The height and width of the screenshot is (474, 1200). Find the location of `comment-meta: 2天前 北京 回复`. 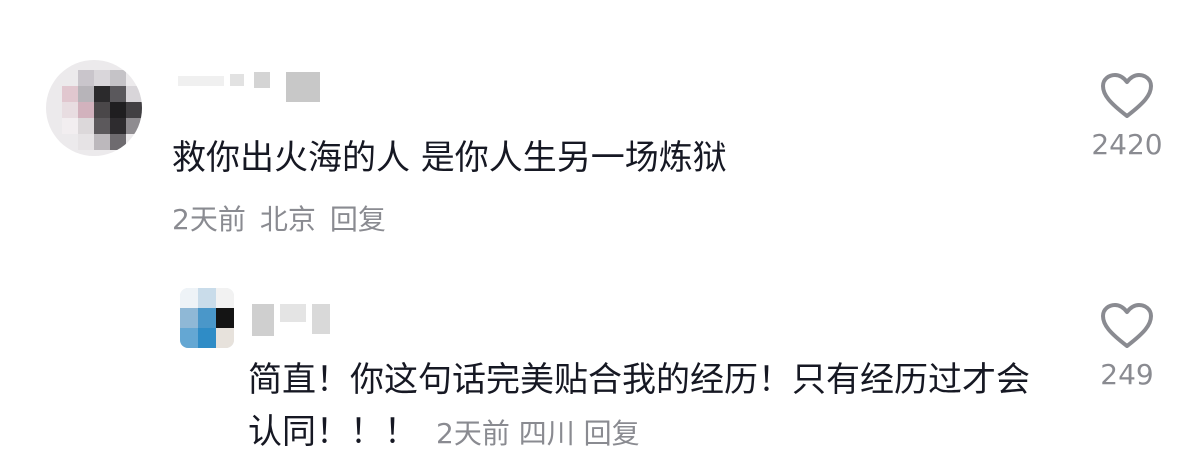

comment-meta: 2天前 北京 回复 is located at coordinates (279, 220).